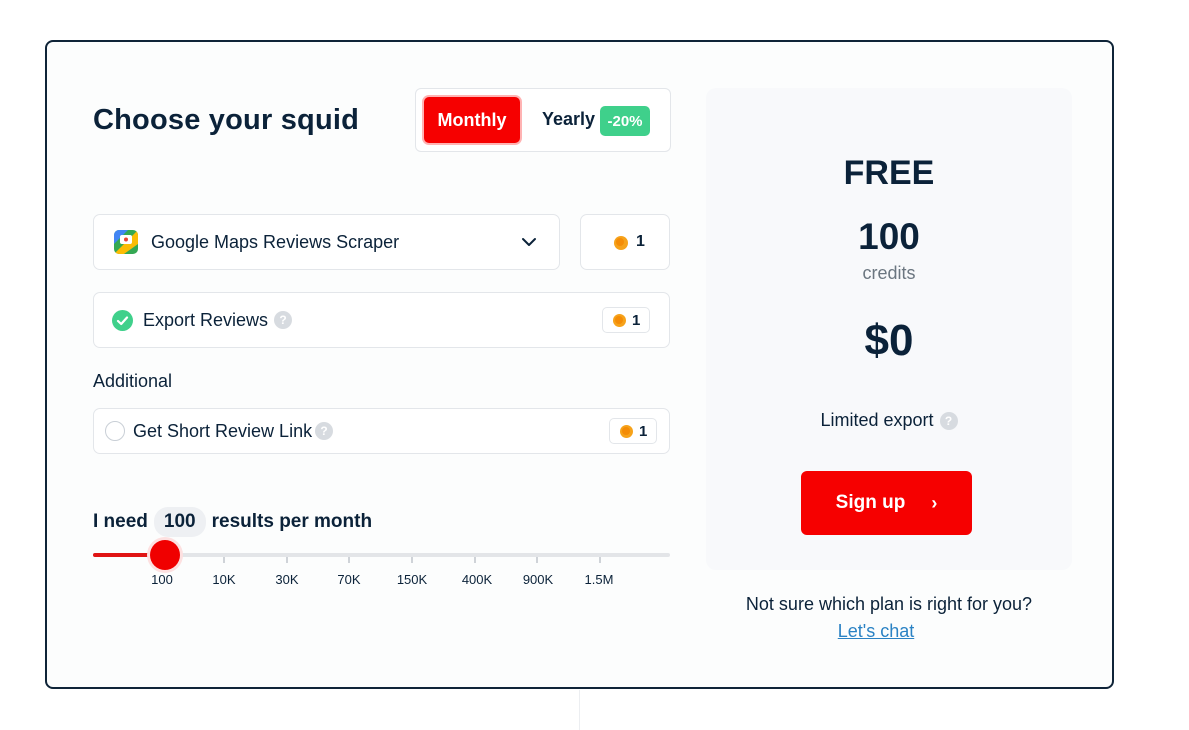  I want to click on sign-up-button: Sign up ›, so click(886, 503).